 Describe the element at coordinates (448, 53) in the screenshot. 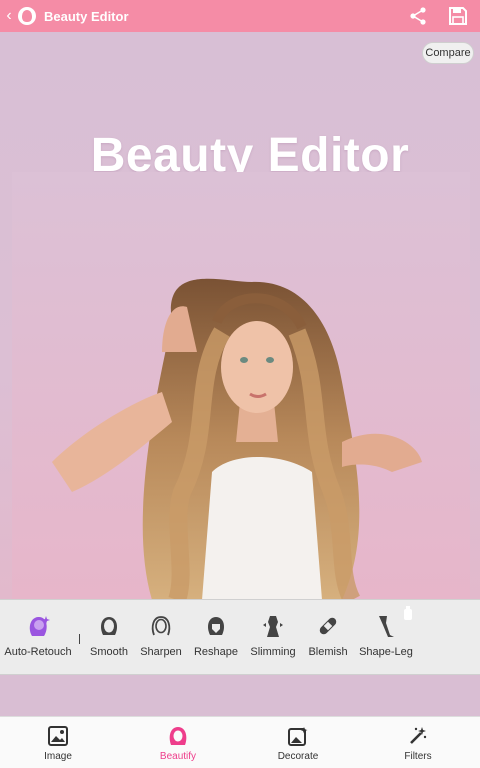

I see `compare-button: Compare` at that location.